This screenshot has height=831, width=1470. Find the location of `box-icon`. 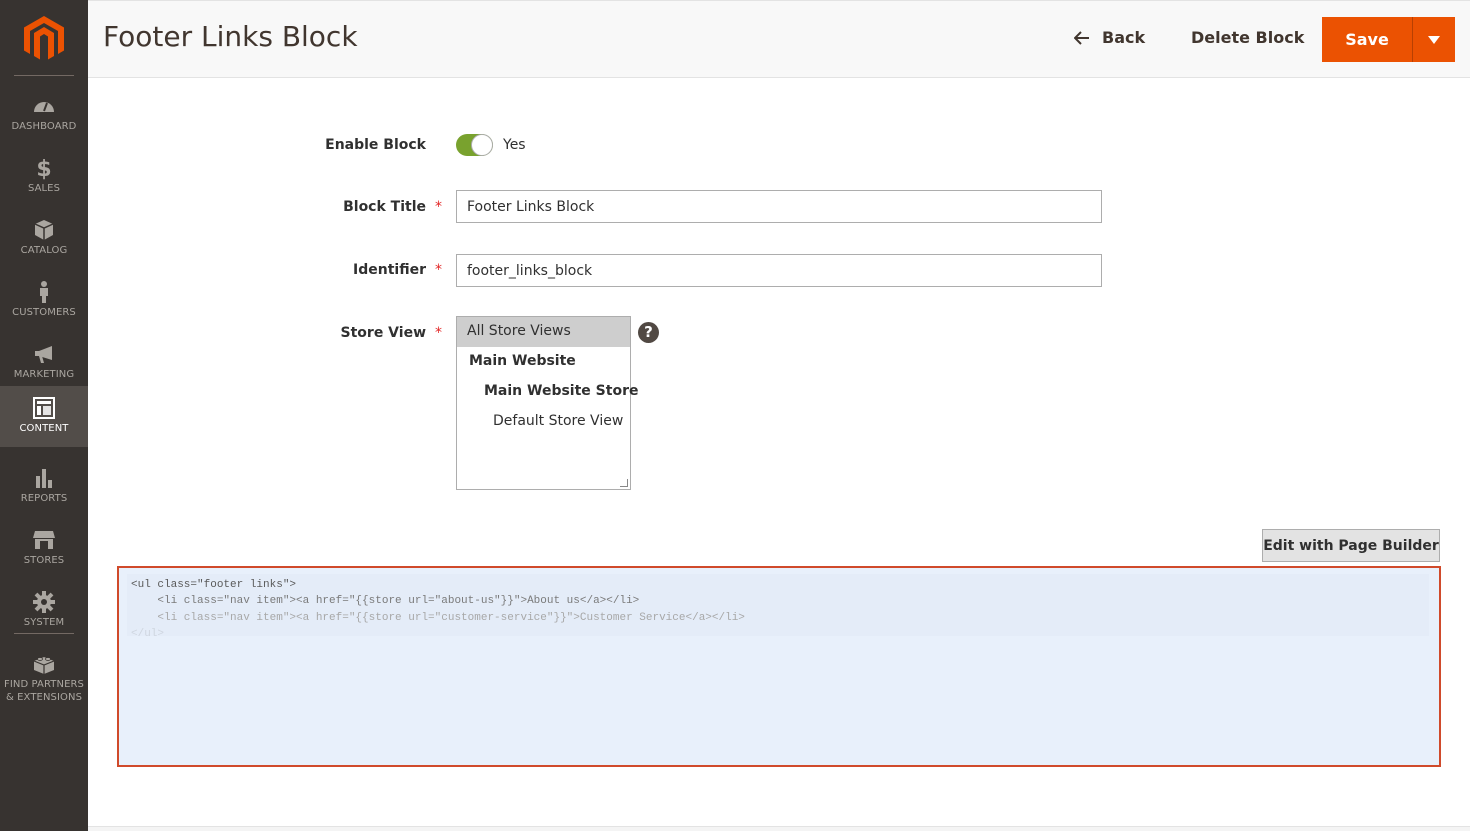

box-icon is located at coordinates (44, 230).